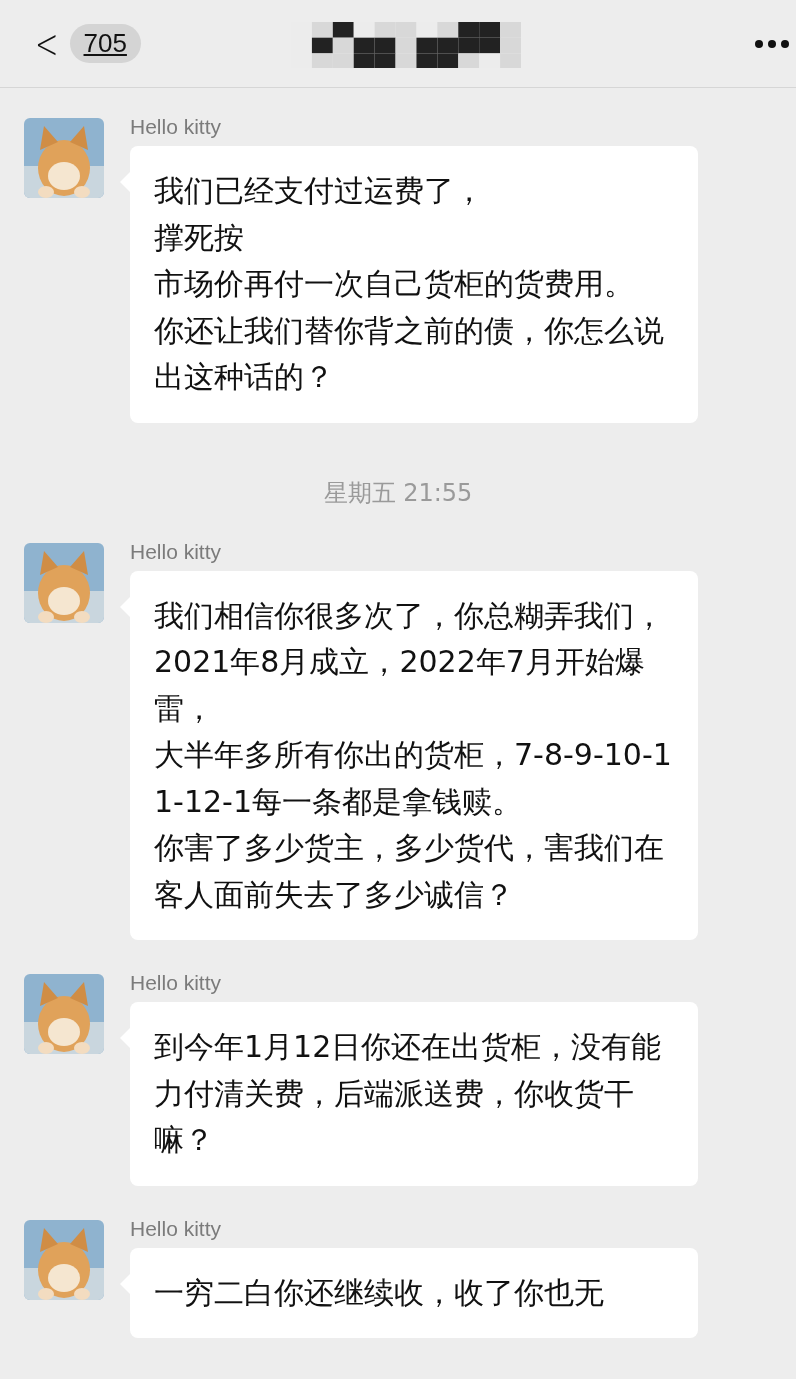 The width and height of the screenshot is (796, 1379). Describe the element at coordinates (47, 43) in the screenshot. I see `back-button: <` at that location.